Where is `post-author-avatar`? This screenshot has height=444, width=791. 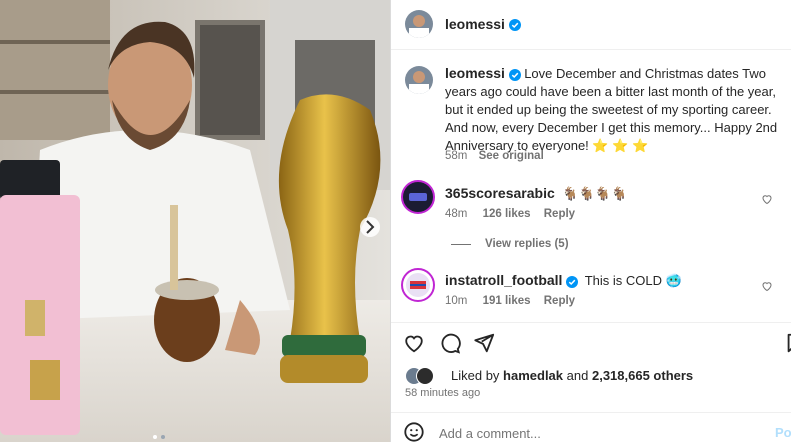 post-author-avatar is located at coordinates (419, 24).